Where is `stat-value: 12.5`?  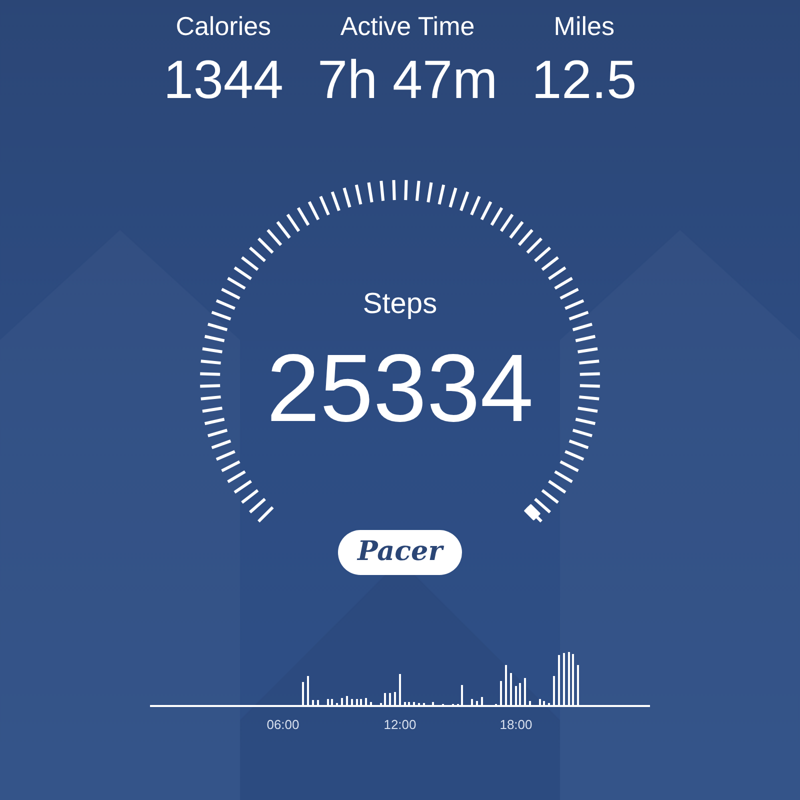 stat-value: 12.5 is located at coordinates (584, 80).